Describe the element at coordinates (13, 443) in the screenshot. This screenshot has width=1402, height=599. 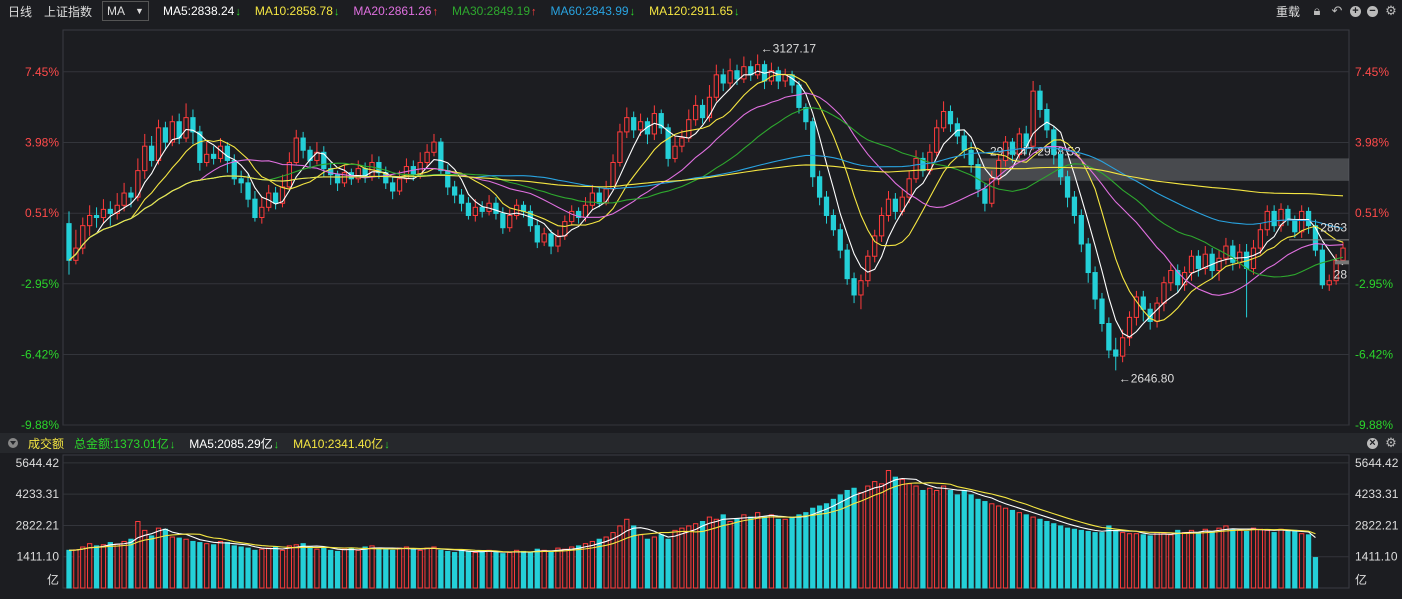
I see `collapse-icon` at that location.